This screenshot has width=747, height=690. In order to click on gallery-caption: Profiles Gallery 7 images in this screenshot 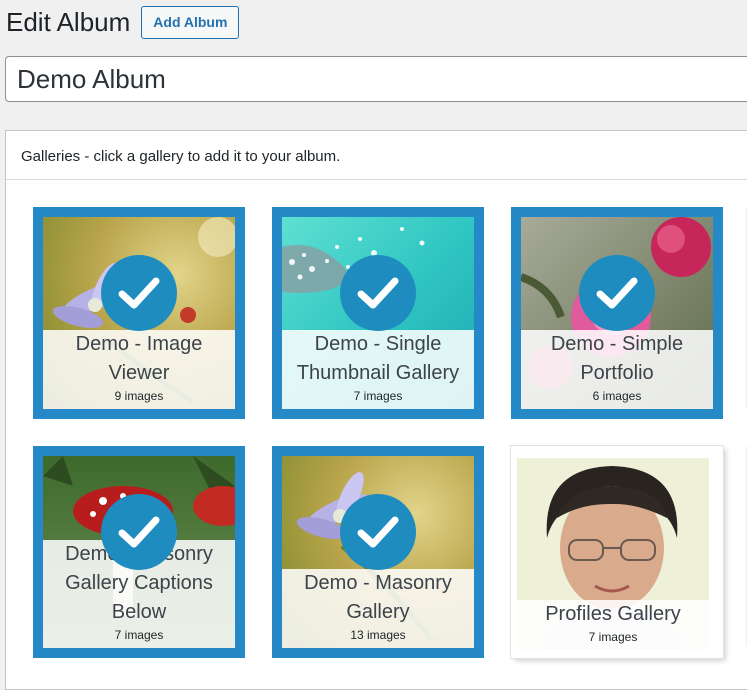, I will do `click(613, 625)`.